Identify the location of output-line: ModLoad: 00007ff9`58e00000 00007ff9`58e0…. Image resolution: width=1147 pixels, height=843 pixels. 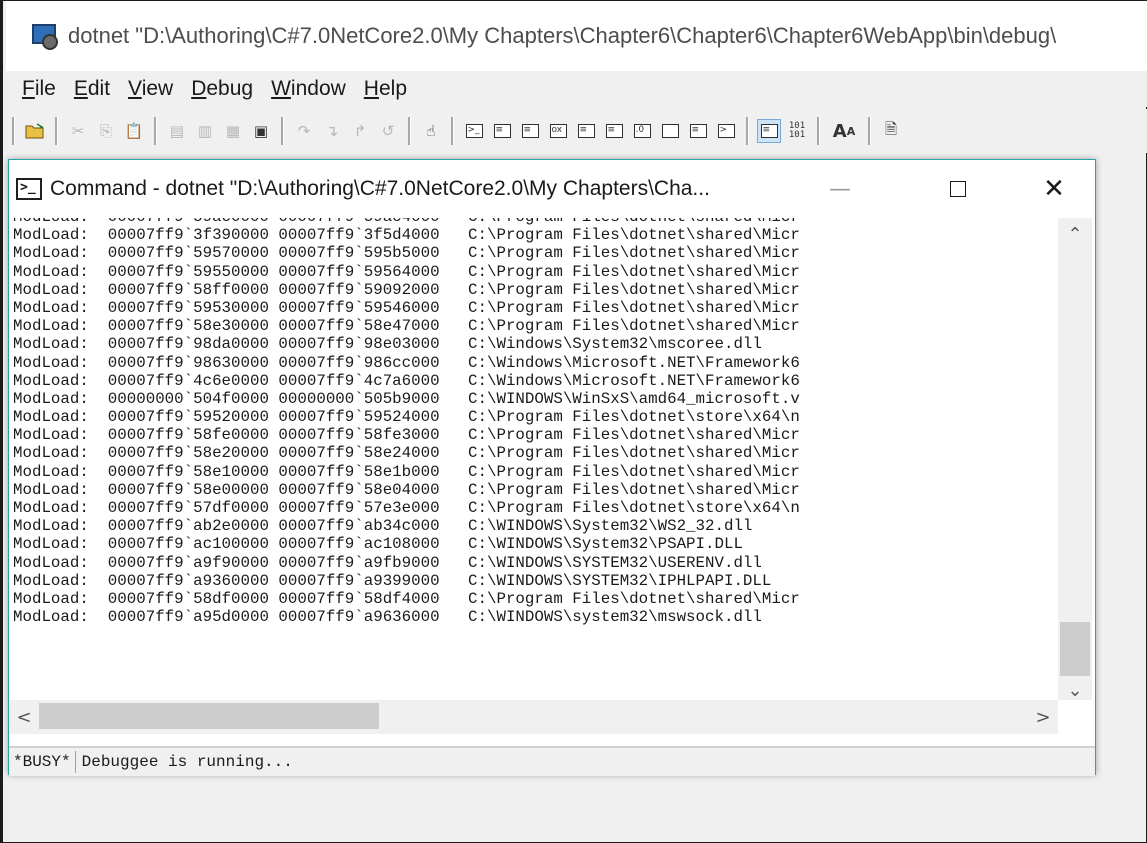
(406, 489).